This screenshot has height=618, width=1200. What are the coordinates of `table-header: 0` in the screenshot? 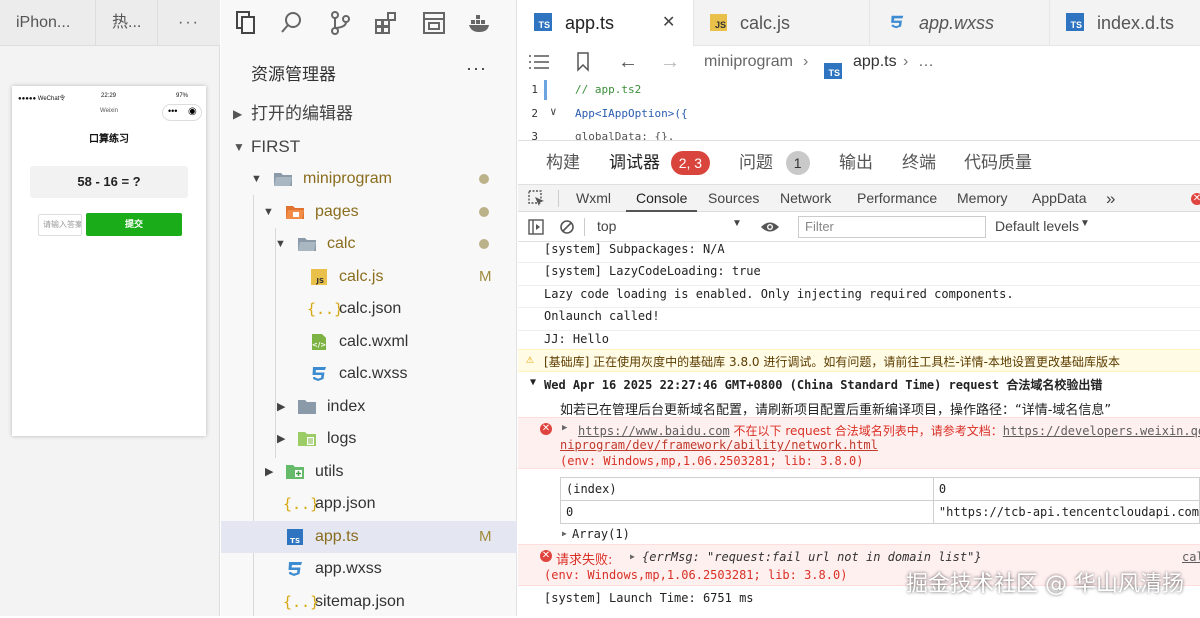 It's located at (1066, 489).